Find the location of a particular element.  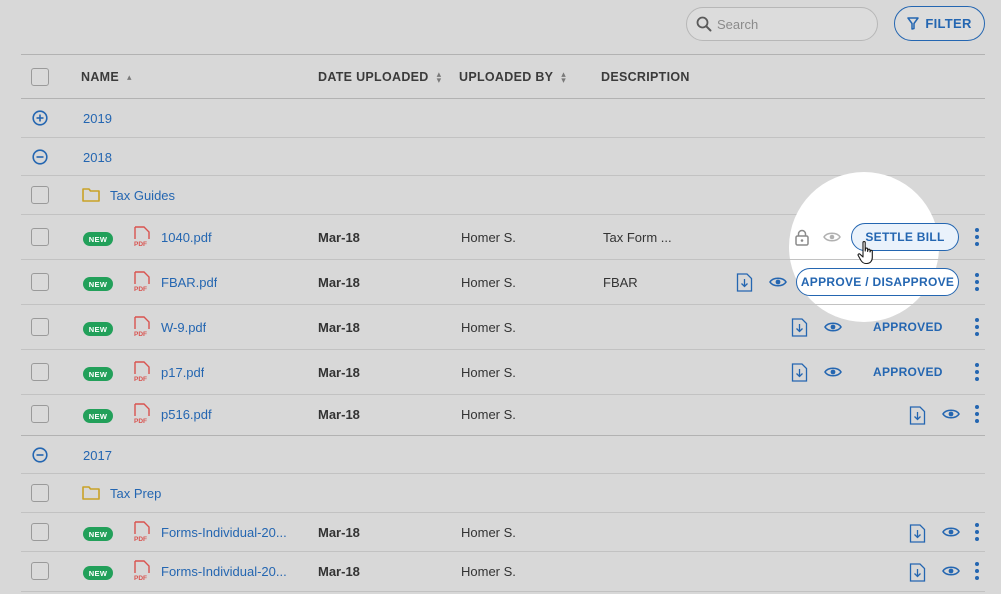

group-year-2018: 2018 is located at coordinates (97, 157).